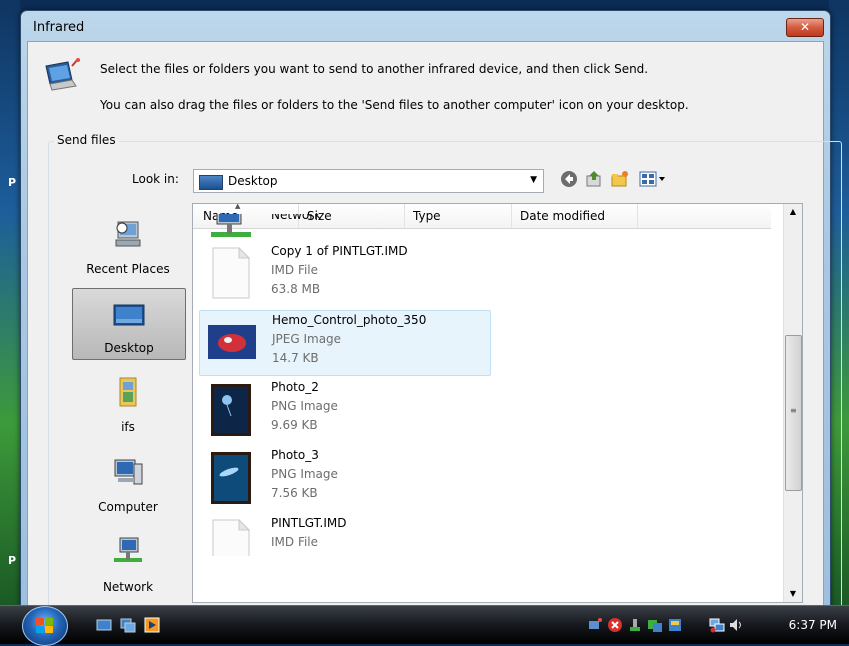 This screenshot has height=646, width=849. I want to click on start-button, so click(45, 626).